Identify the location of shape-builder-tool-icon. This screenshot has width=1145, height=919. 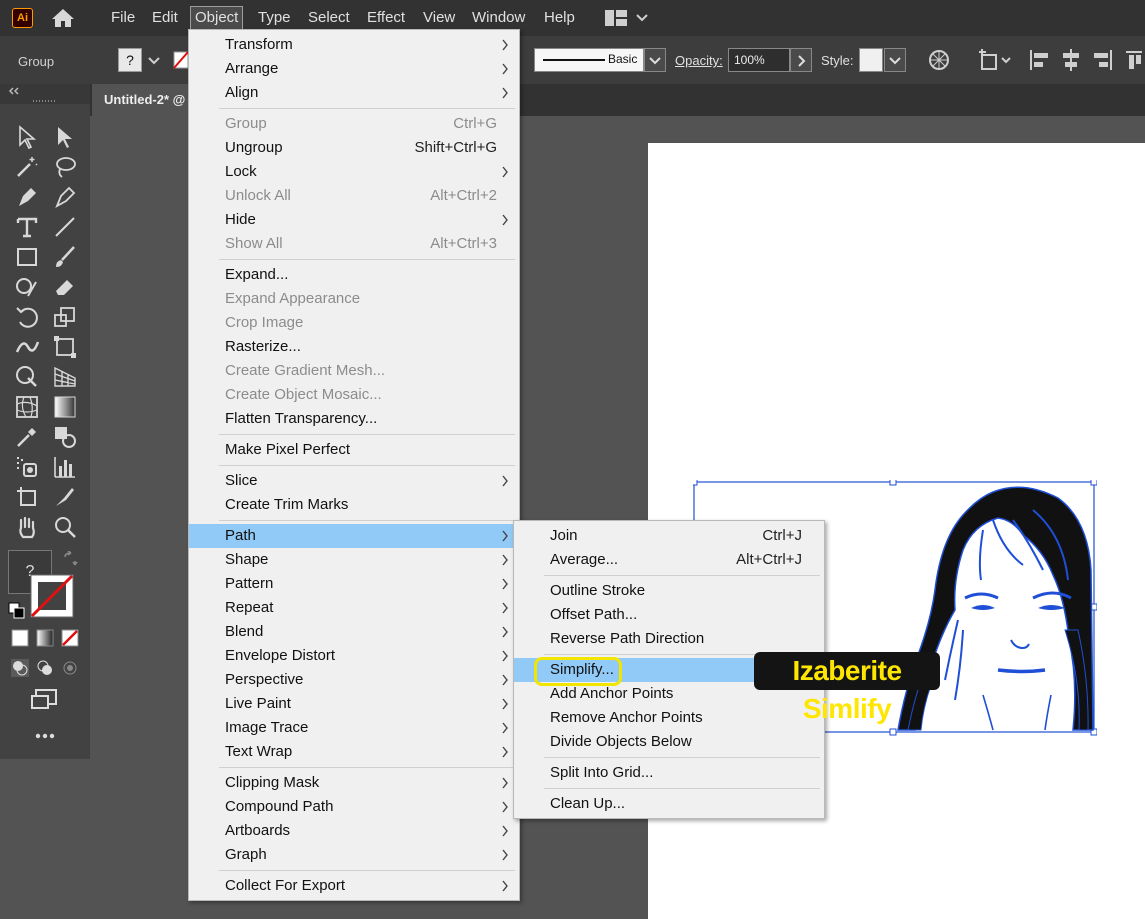
(27, 377).